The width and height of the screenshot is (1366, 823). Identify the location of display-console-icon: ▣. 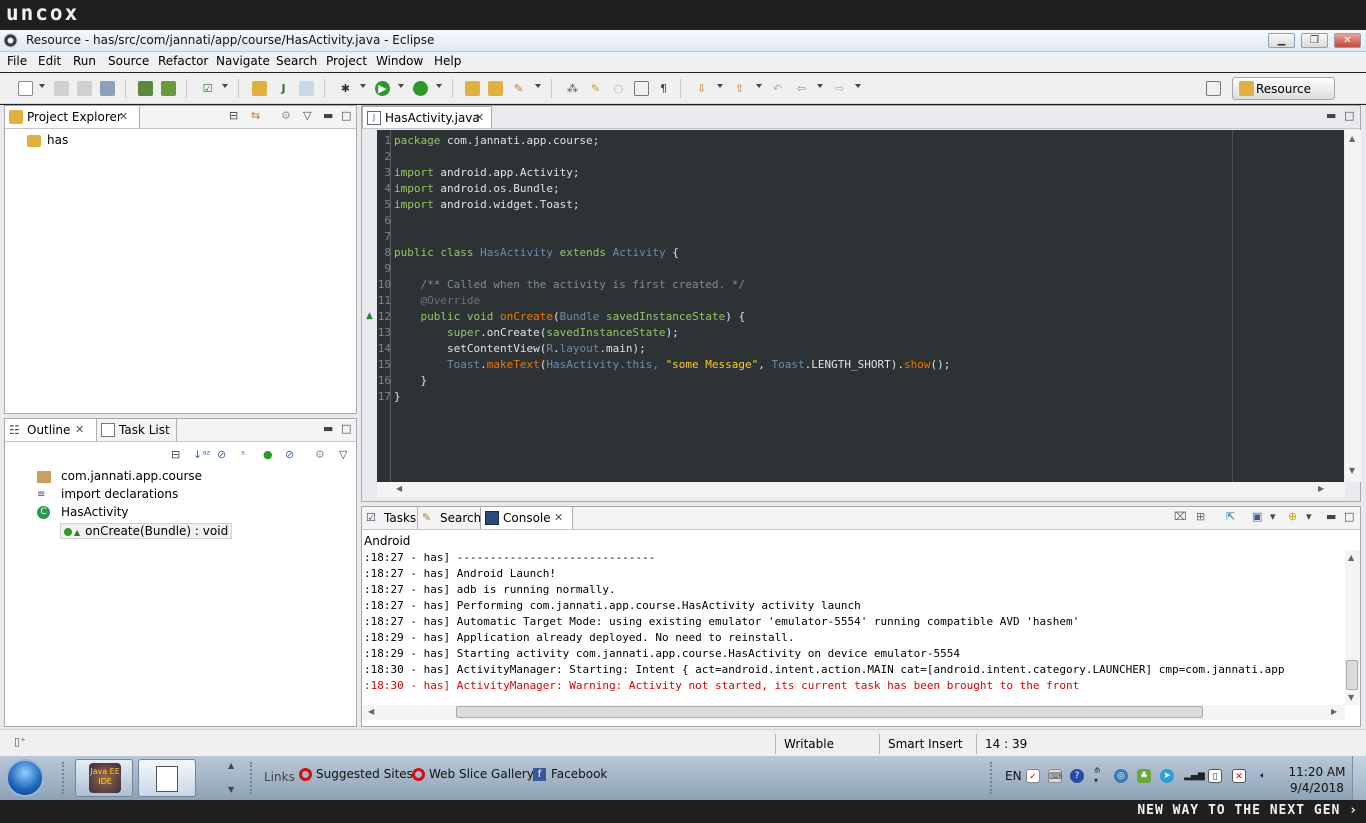
(1257, 516).